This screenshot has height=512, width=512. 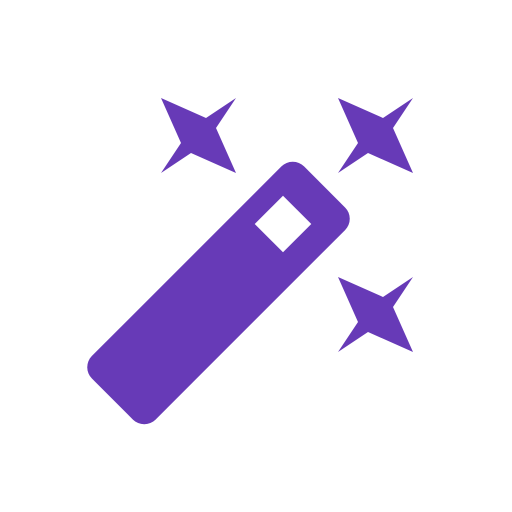 I want to click on sparkle-bottom-right-icon, so click(x=375, y=314).